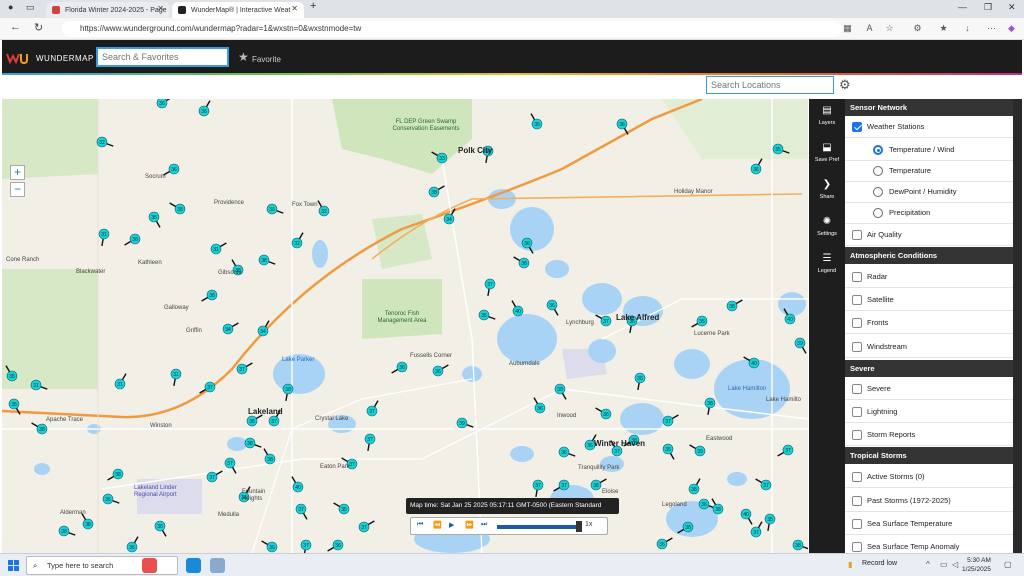  I want to click on past-storms-option: Past Storms (1972-2025), so click(929, 501).